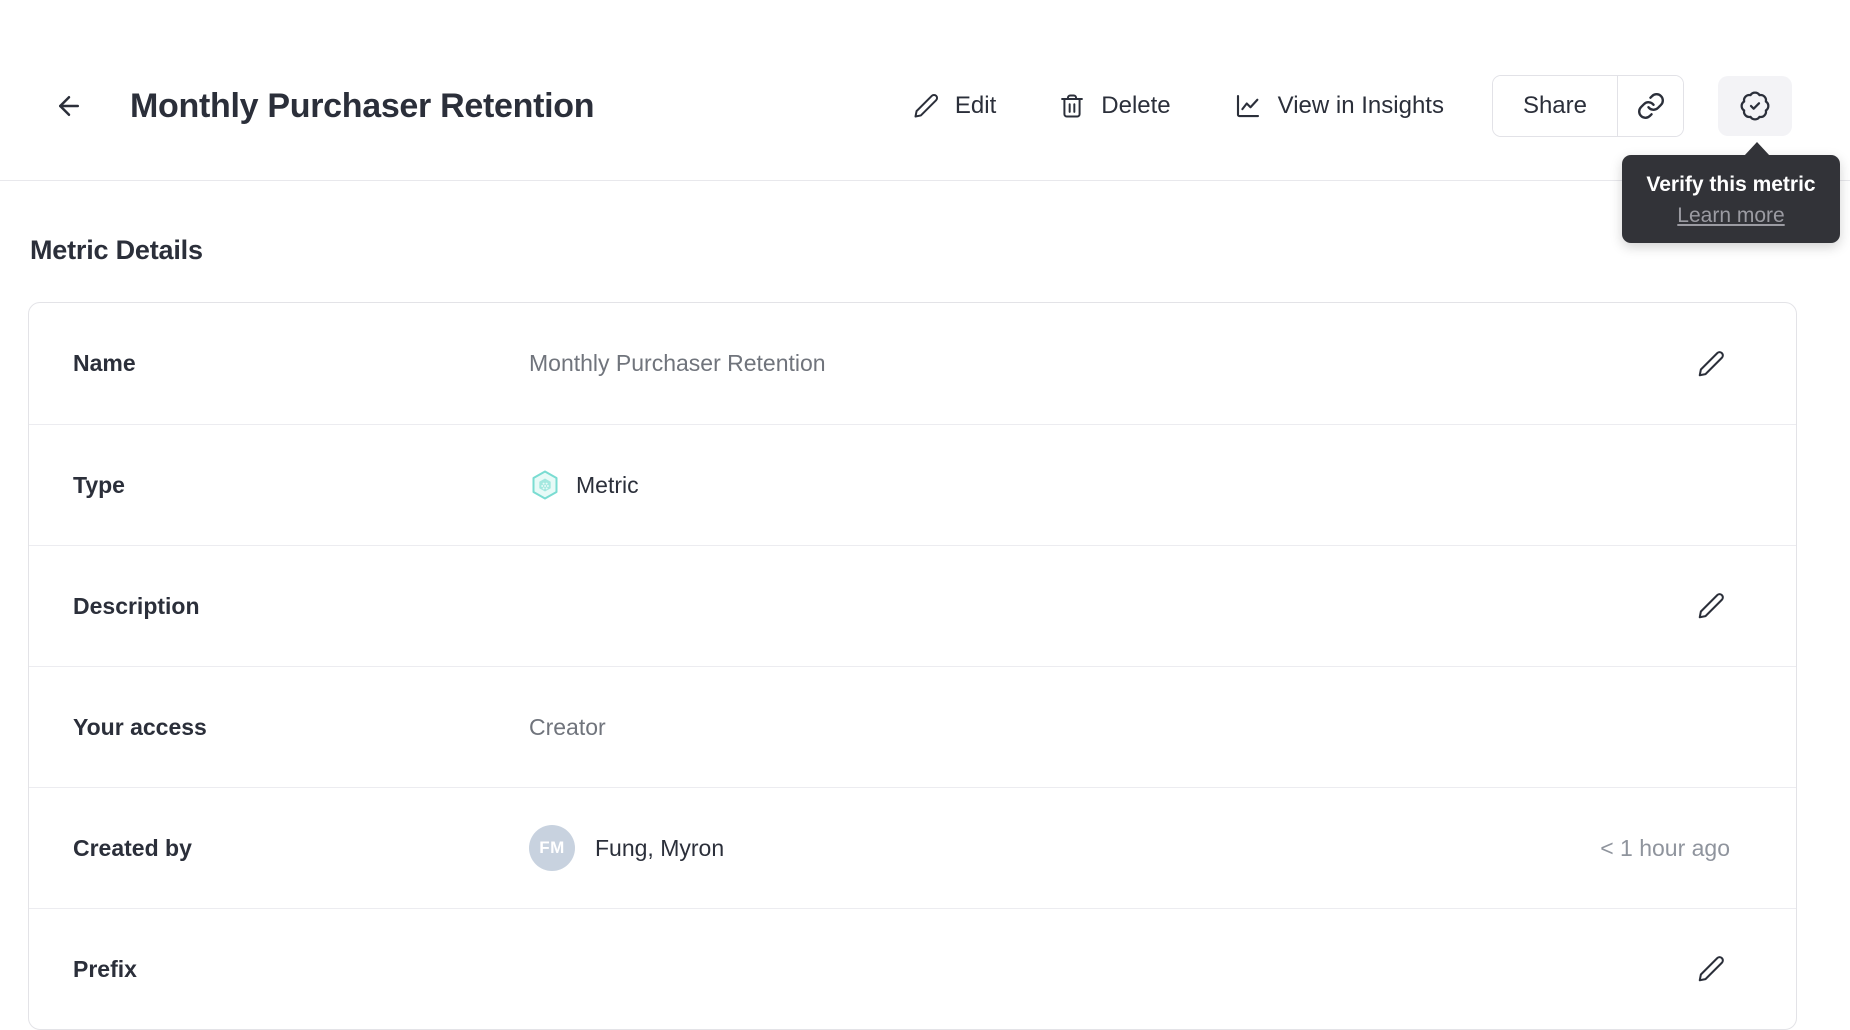 The height and width of the screenshot is (1030, 1850). I want to click on back-button, so click(69, 106).